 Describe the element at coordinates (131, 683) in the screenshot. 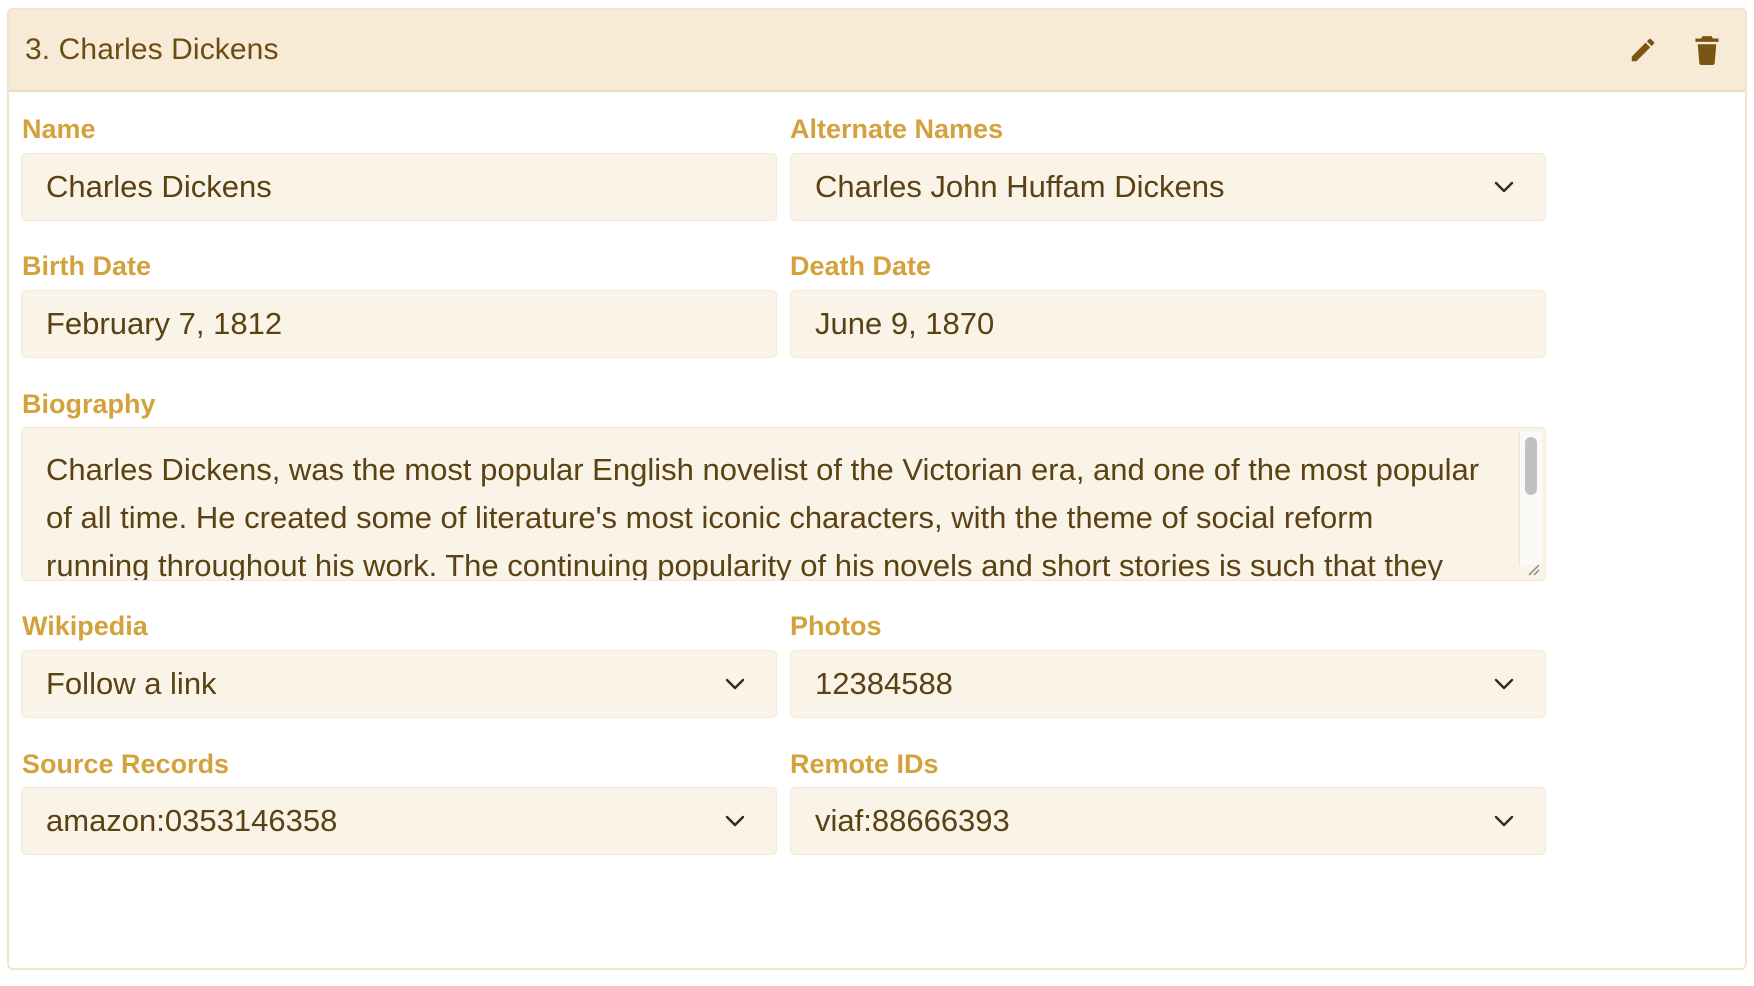

I see `wikipedia-value: Follow a link` at that location.